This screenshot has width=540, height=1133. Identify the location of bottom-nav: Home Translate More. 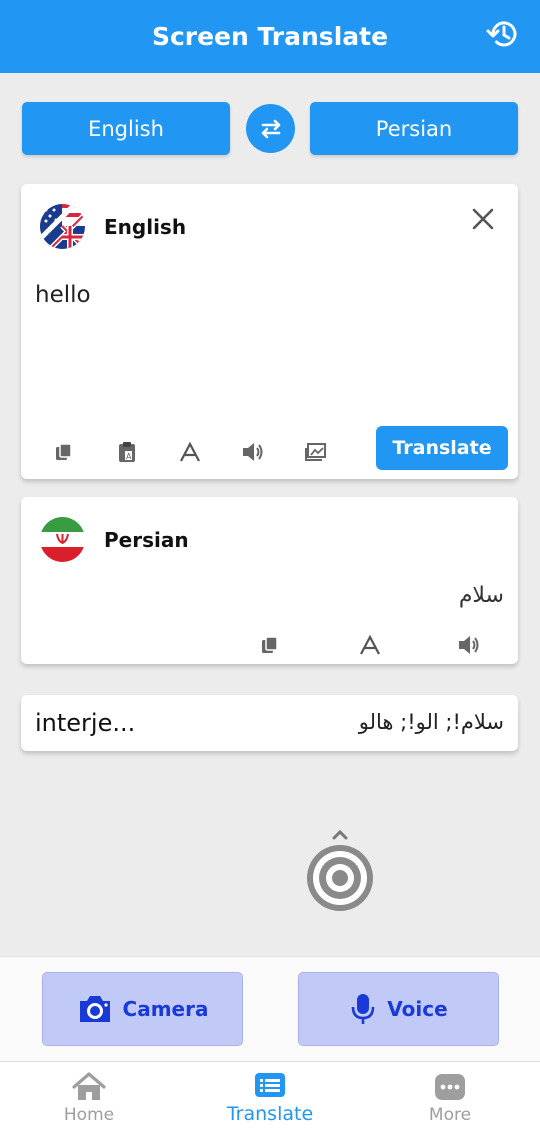
(270, 1097).